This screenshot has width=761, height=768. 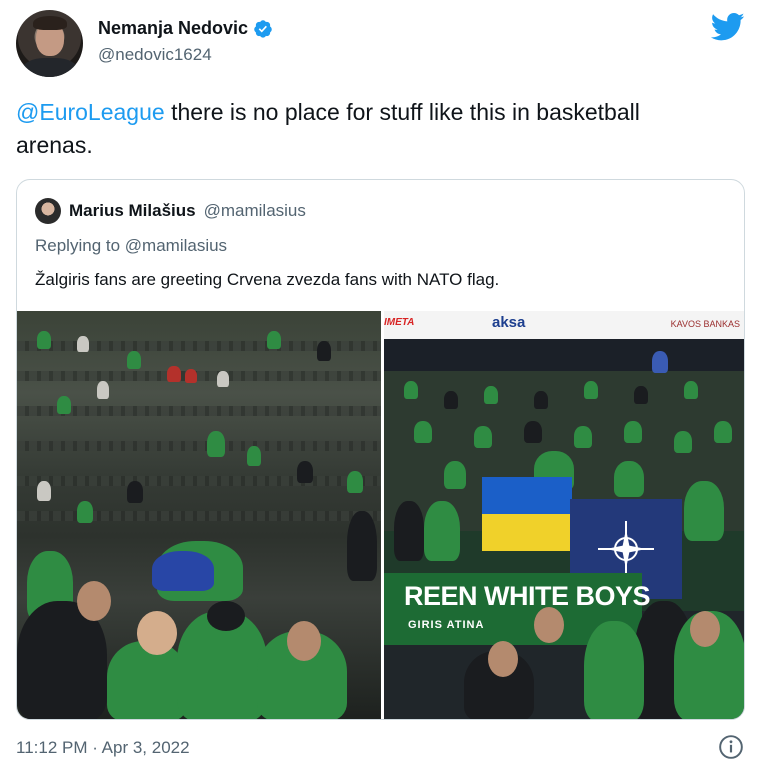 What do you see at coordinates (263, 29) in the screenshot?
I see `verified-badge-icon` at bounding box center [263, 29].